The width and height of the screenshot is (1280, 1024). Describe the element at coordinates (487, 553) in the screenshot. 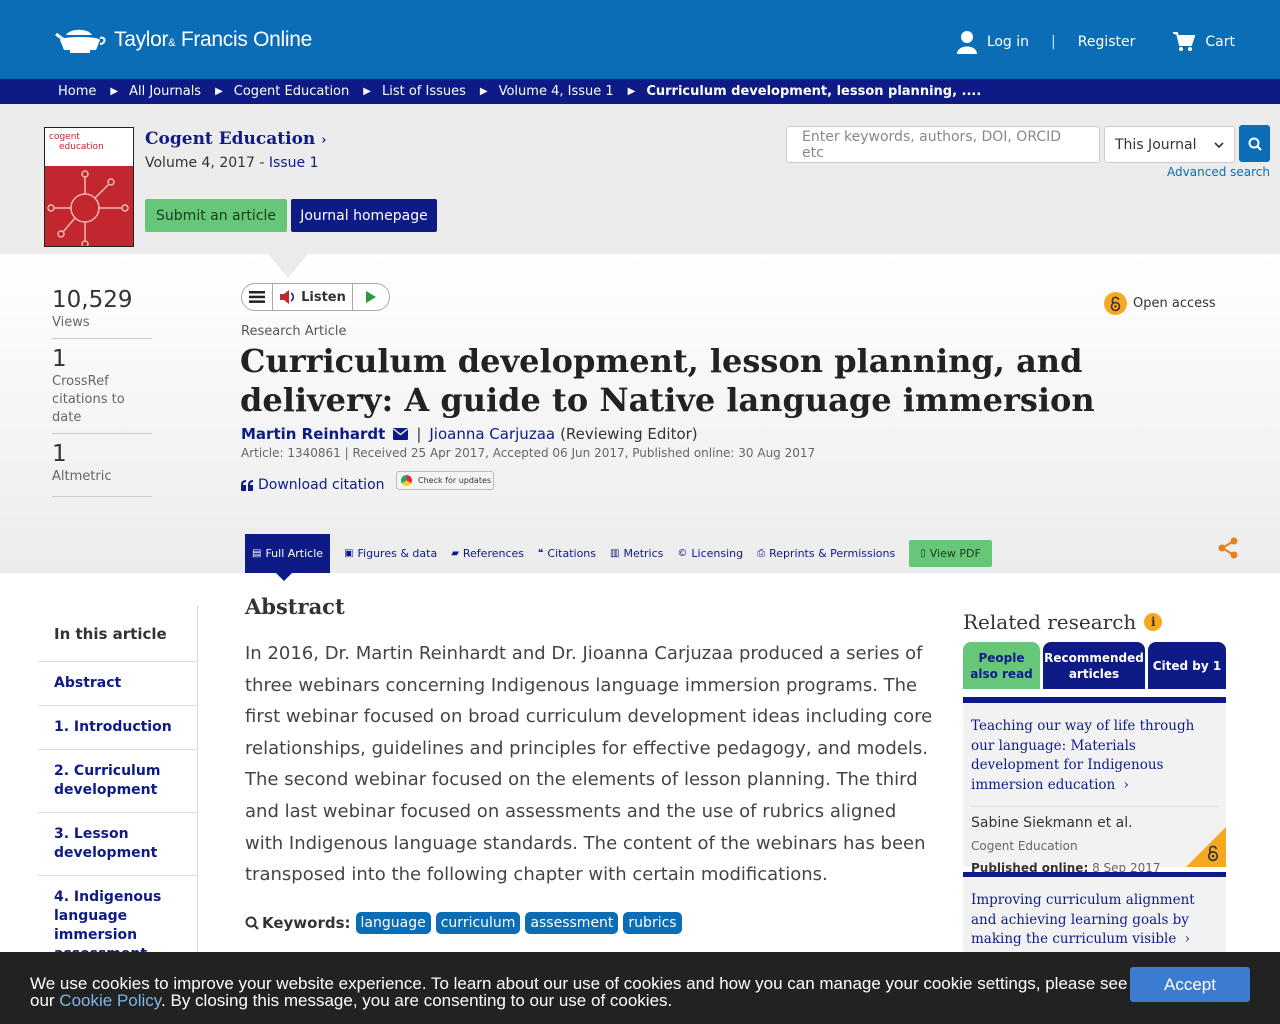

I see `tab-references: ▰ References` at that location.